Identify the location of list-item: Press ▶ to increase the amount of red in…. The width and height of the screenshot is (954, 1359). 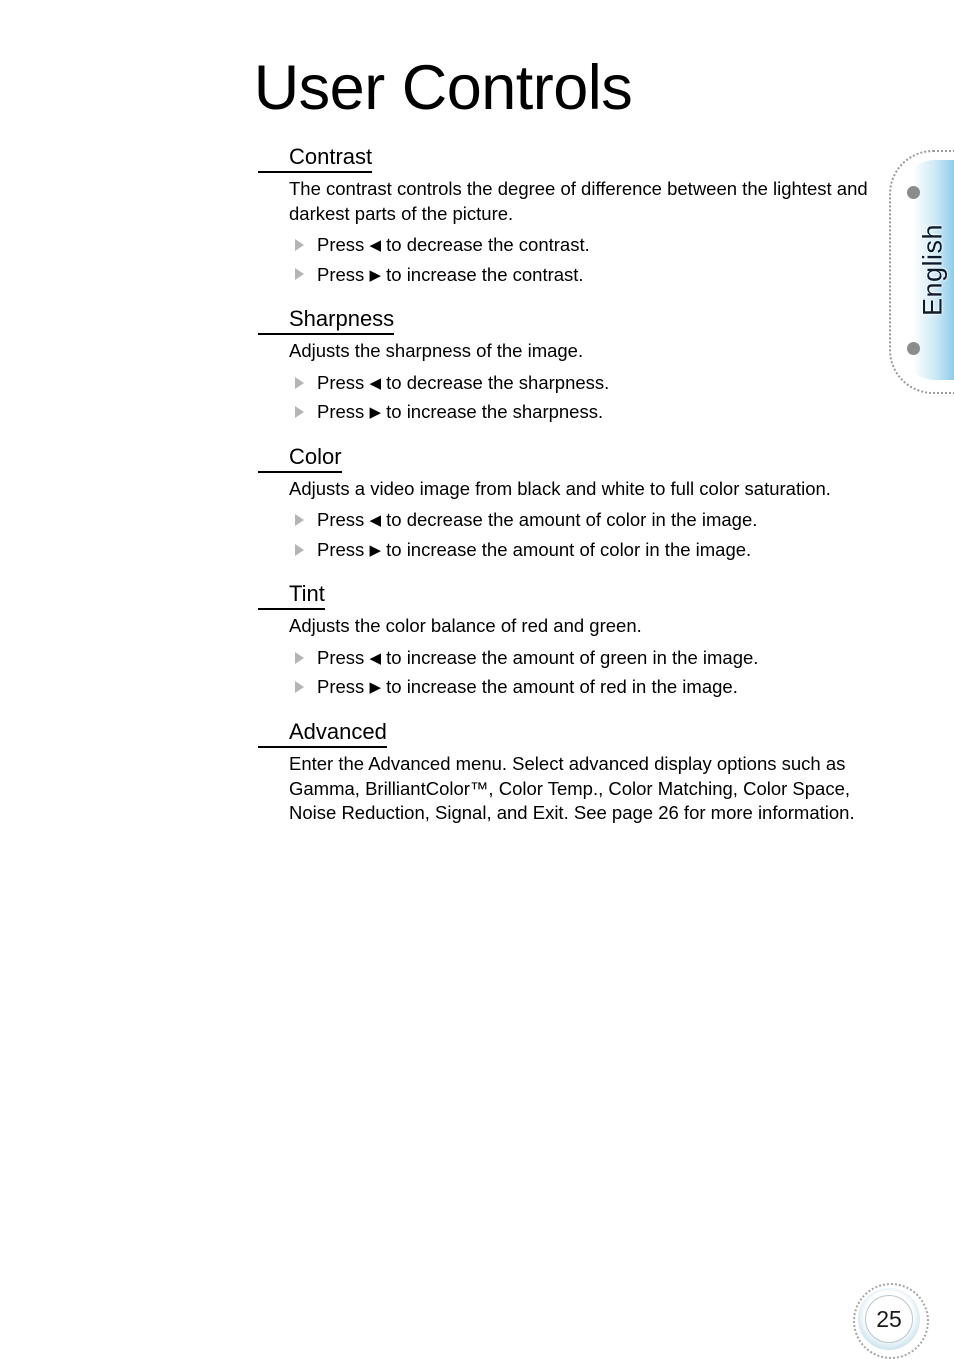
(596, 687).